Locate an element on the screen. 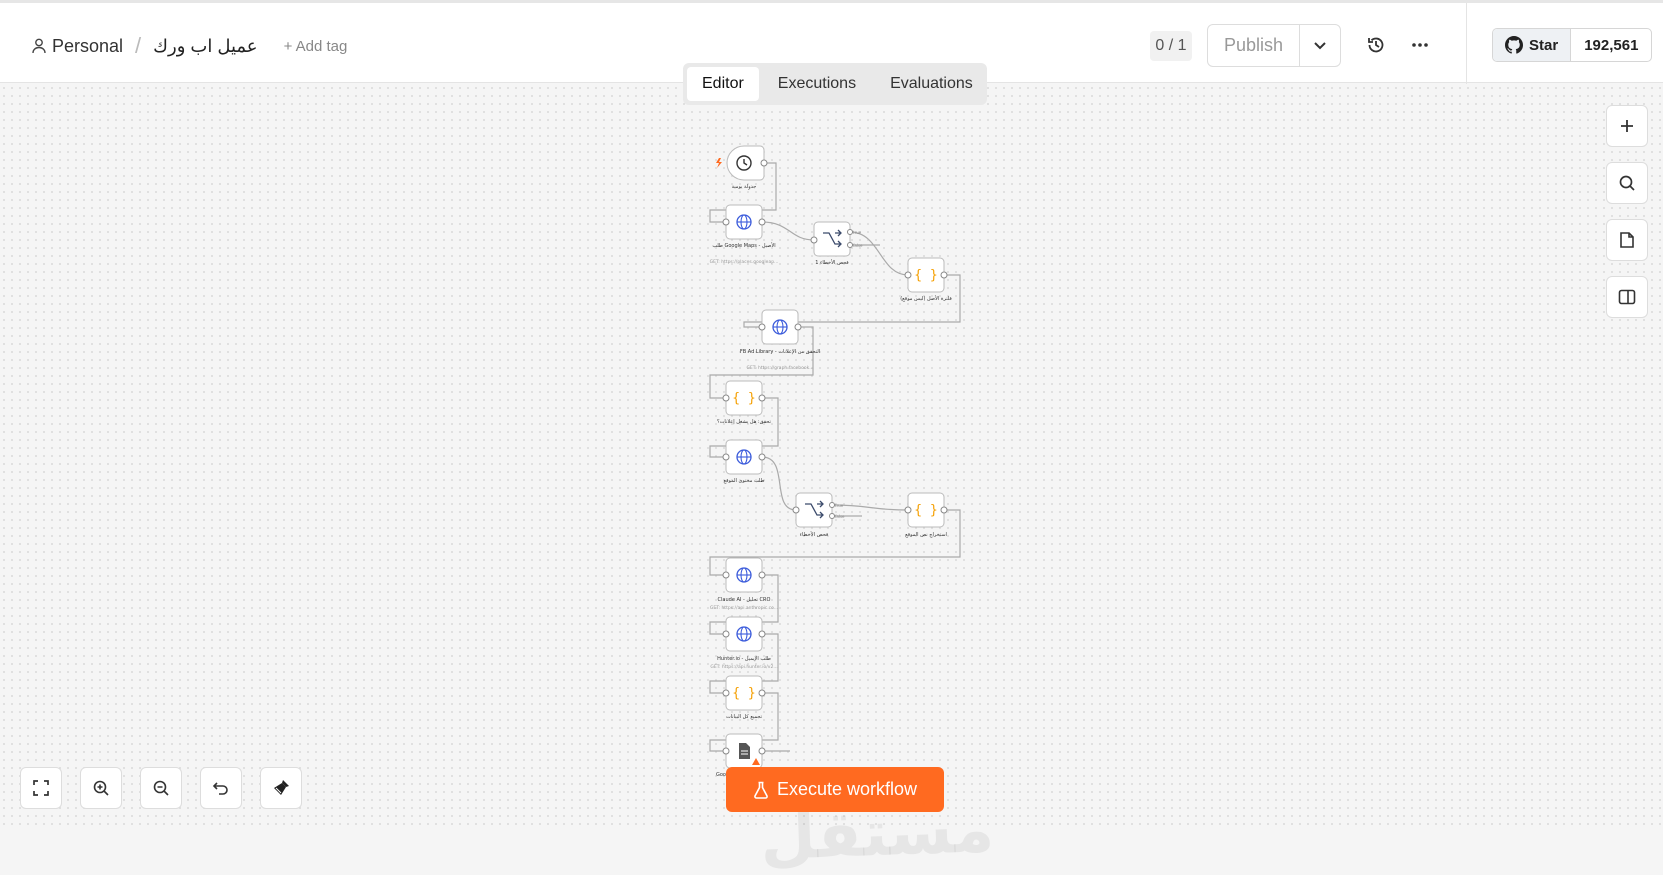 Image resolution: width=1663 pixels, height=875 pixels. zoom-in-button is located at coordinates (101, 788).